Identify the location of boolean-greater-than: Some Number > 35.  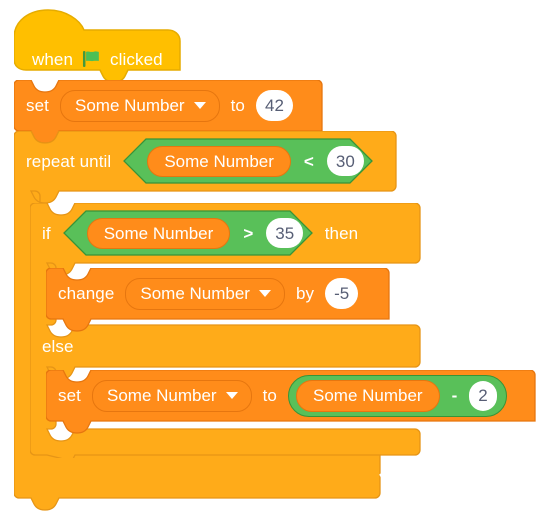
(187, 233).